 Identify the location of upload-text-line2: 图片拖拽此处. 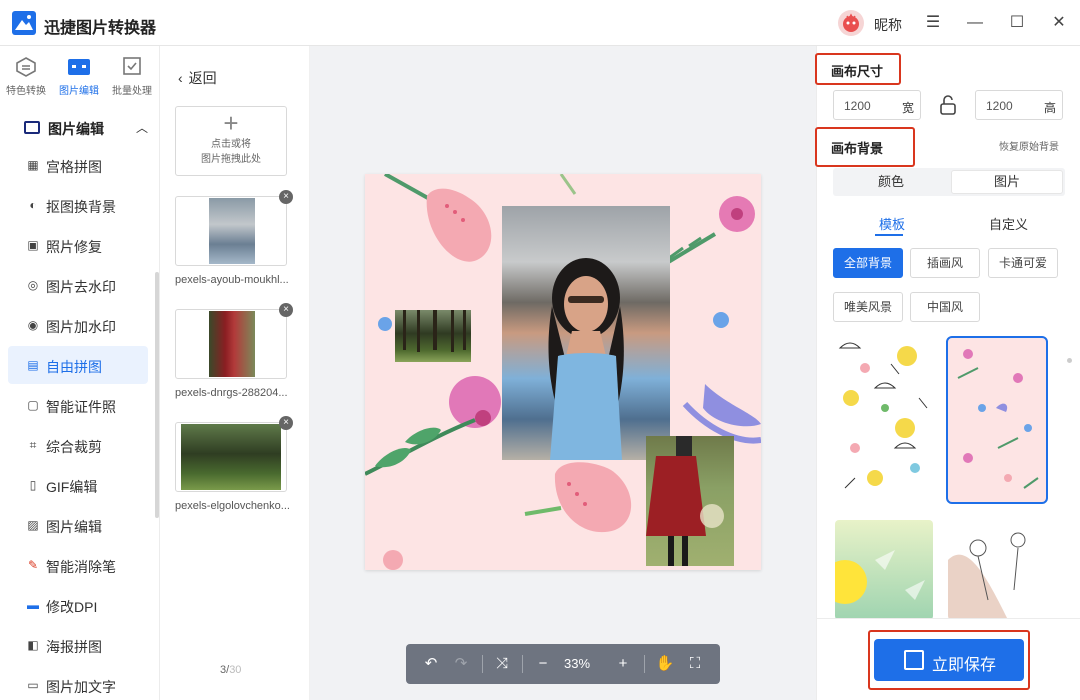
(231, 159).